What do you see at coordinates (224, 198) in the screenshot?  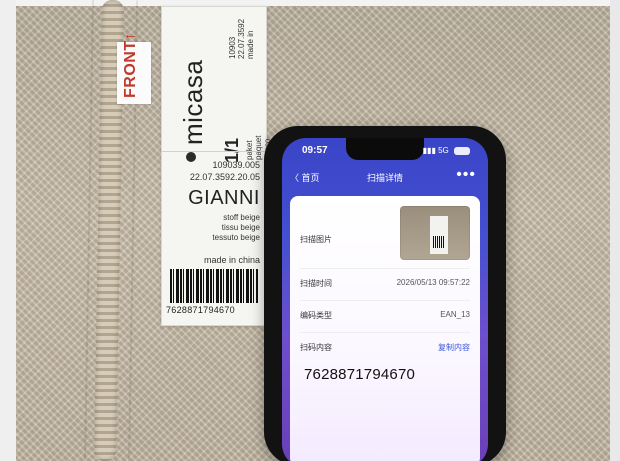 I see `product-name: GIANNI` at bounding box center [224, 198].